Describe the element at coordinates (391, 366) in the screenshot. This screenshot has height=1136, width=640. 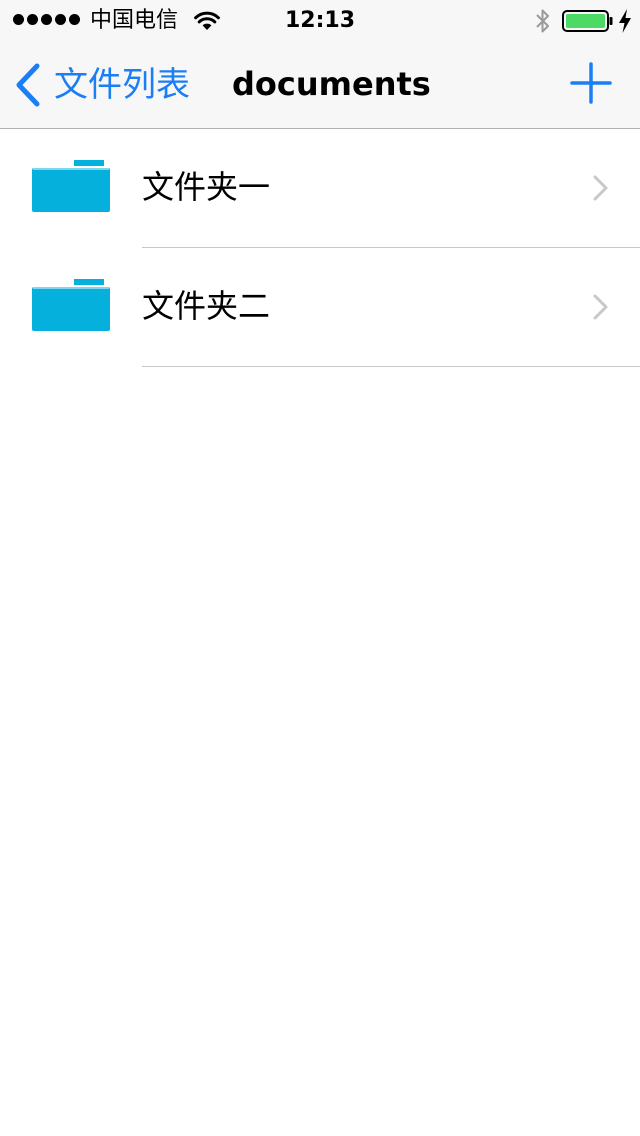
I see `row-separator` at that location.